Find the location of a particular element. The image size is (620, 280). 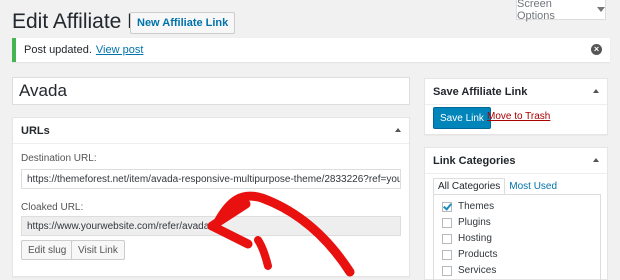

screen-options-label: Screen Options is located at coordinates (536, 11).